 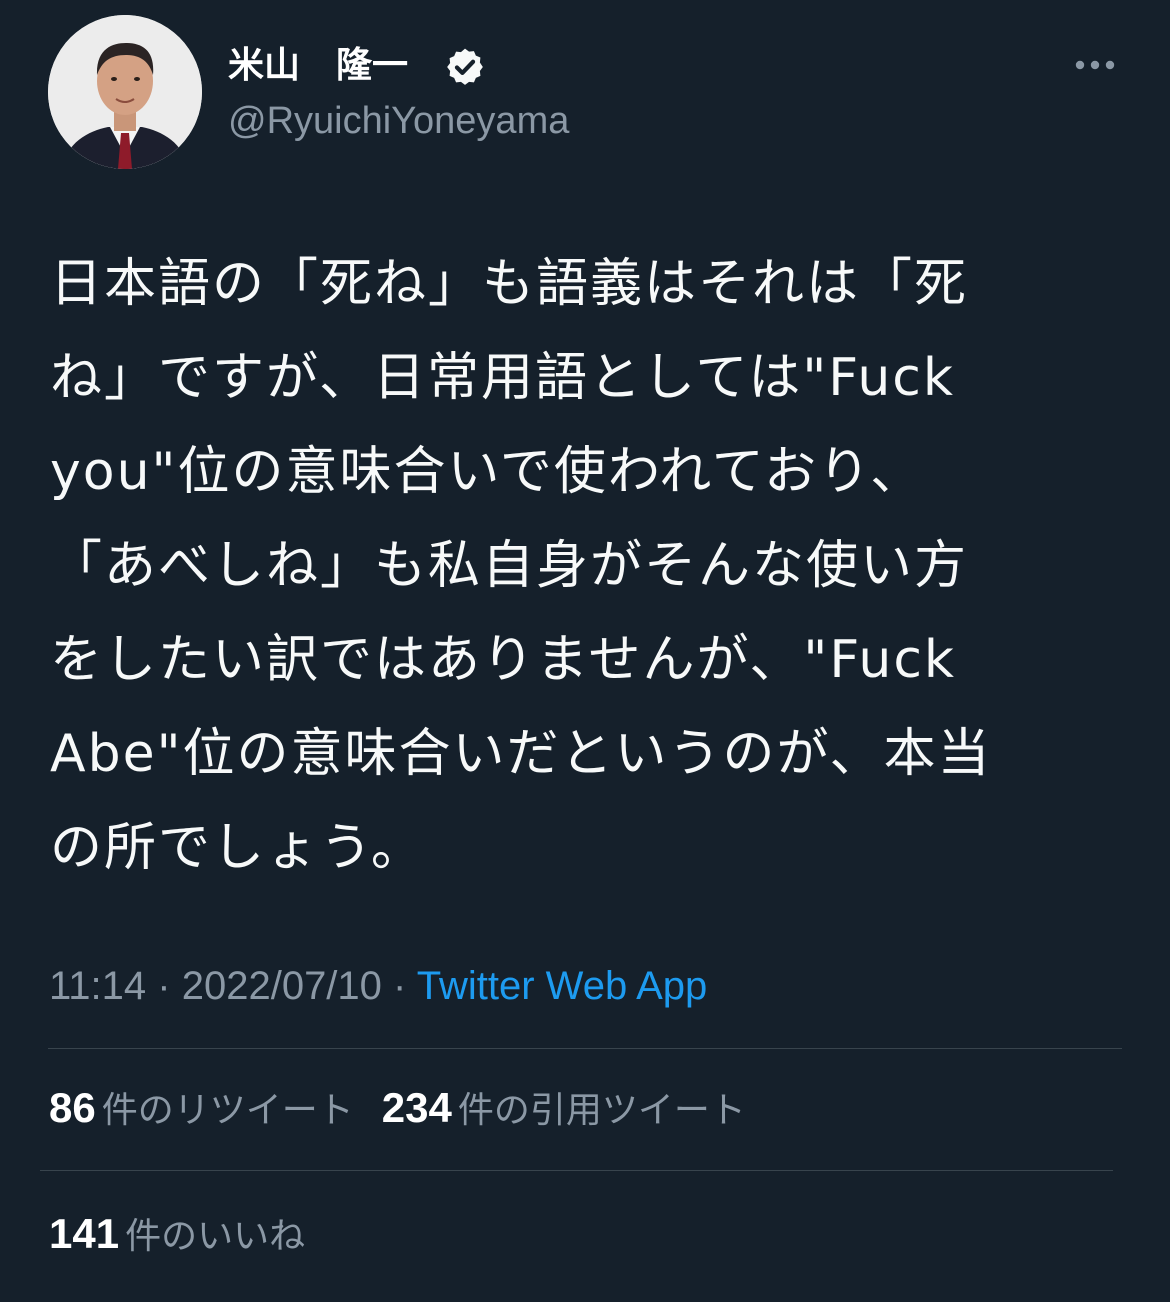 I want to click on retweet-stat: 86 件のリツイート, so click(x=201, y=1107).